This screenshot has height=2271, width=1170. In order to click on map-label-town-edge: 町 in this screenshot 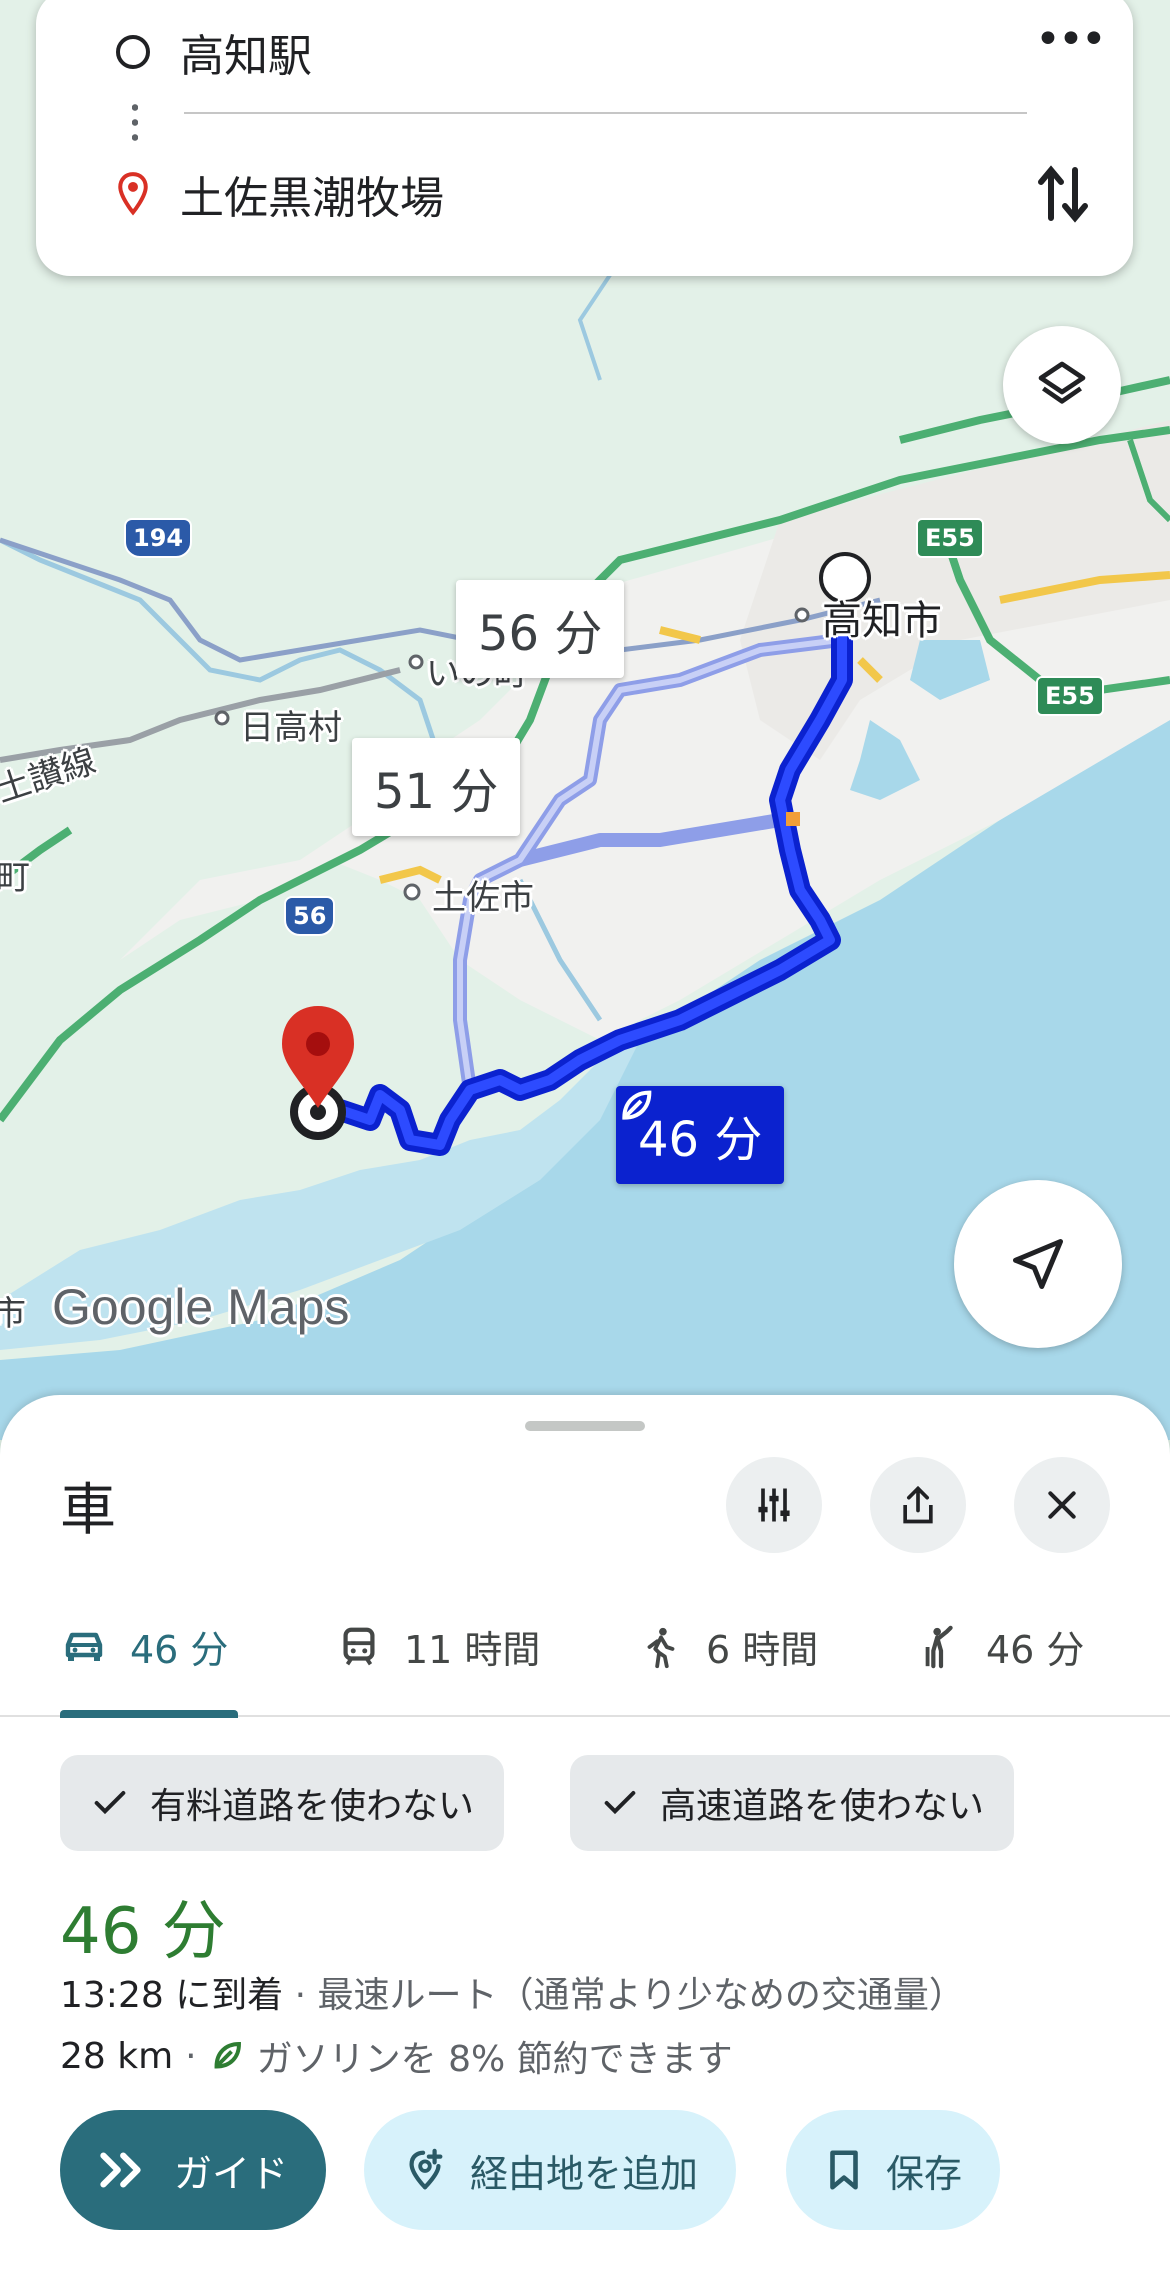, I will do `click(15, 878)`.